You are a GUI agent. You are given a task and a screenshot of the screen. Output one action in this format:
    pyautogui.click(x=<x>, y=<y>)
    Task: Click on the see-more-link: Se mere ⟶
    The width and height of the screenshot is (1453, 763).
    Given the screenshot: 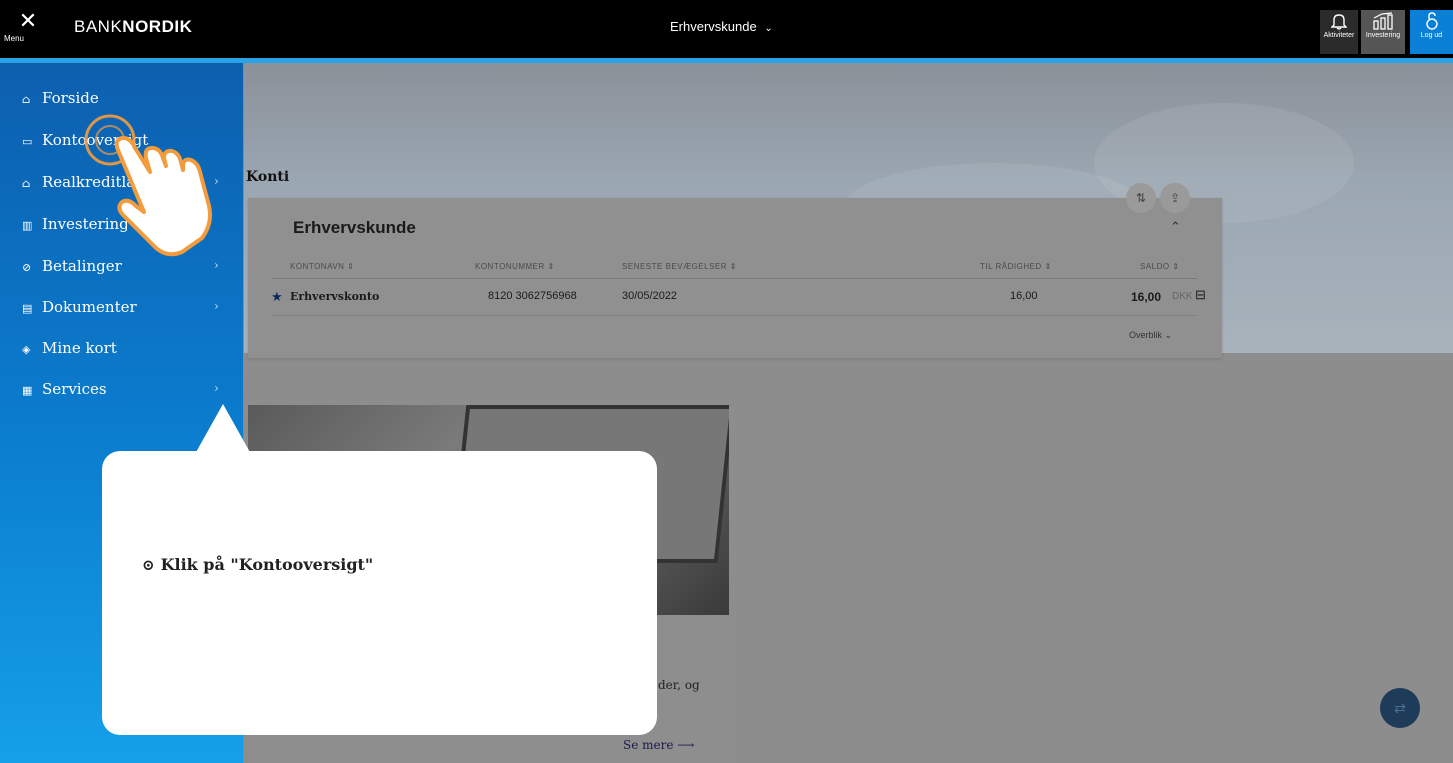 What is the action you would take?
    pyautogui.click(x=659, y=745)
    